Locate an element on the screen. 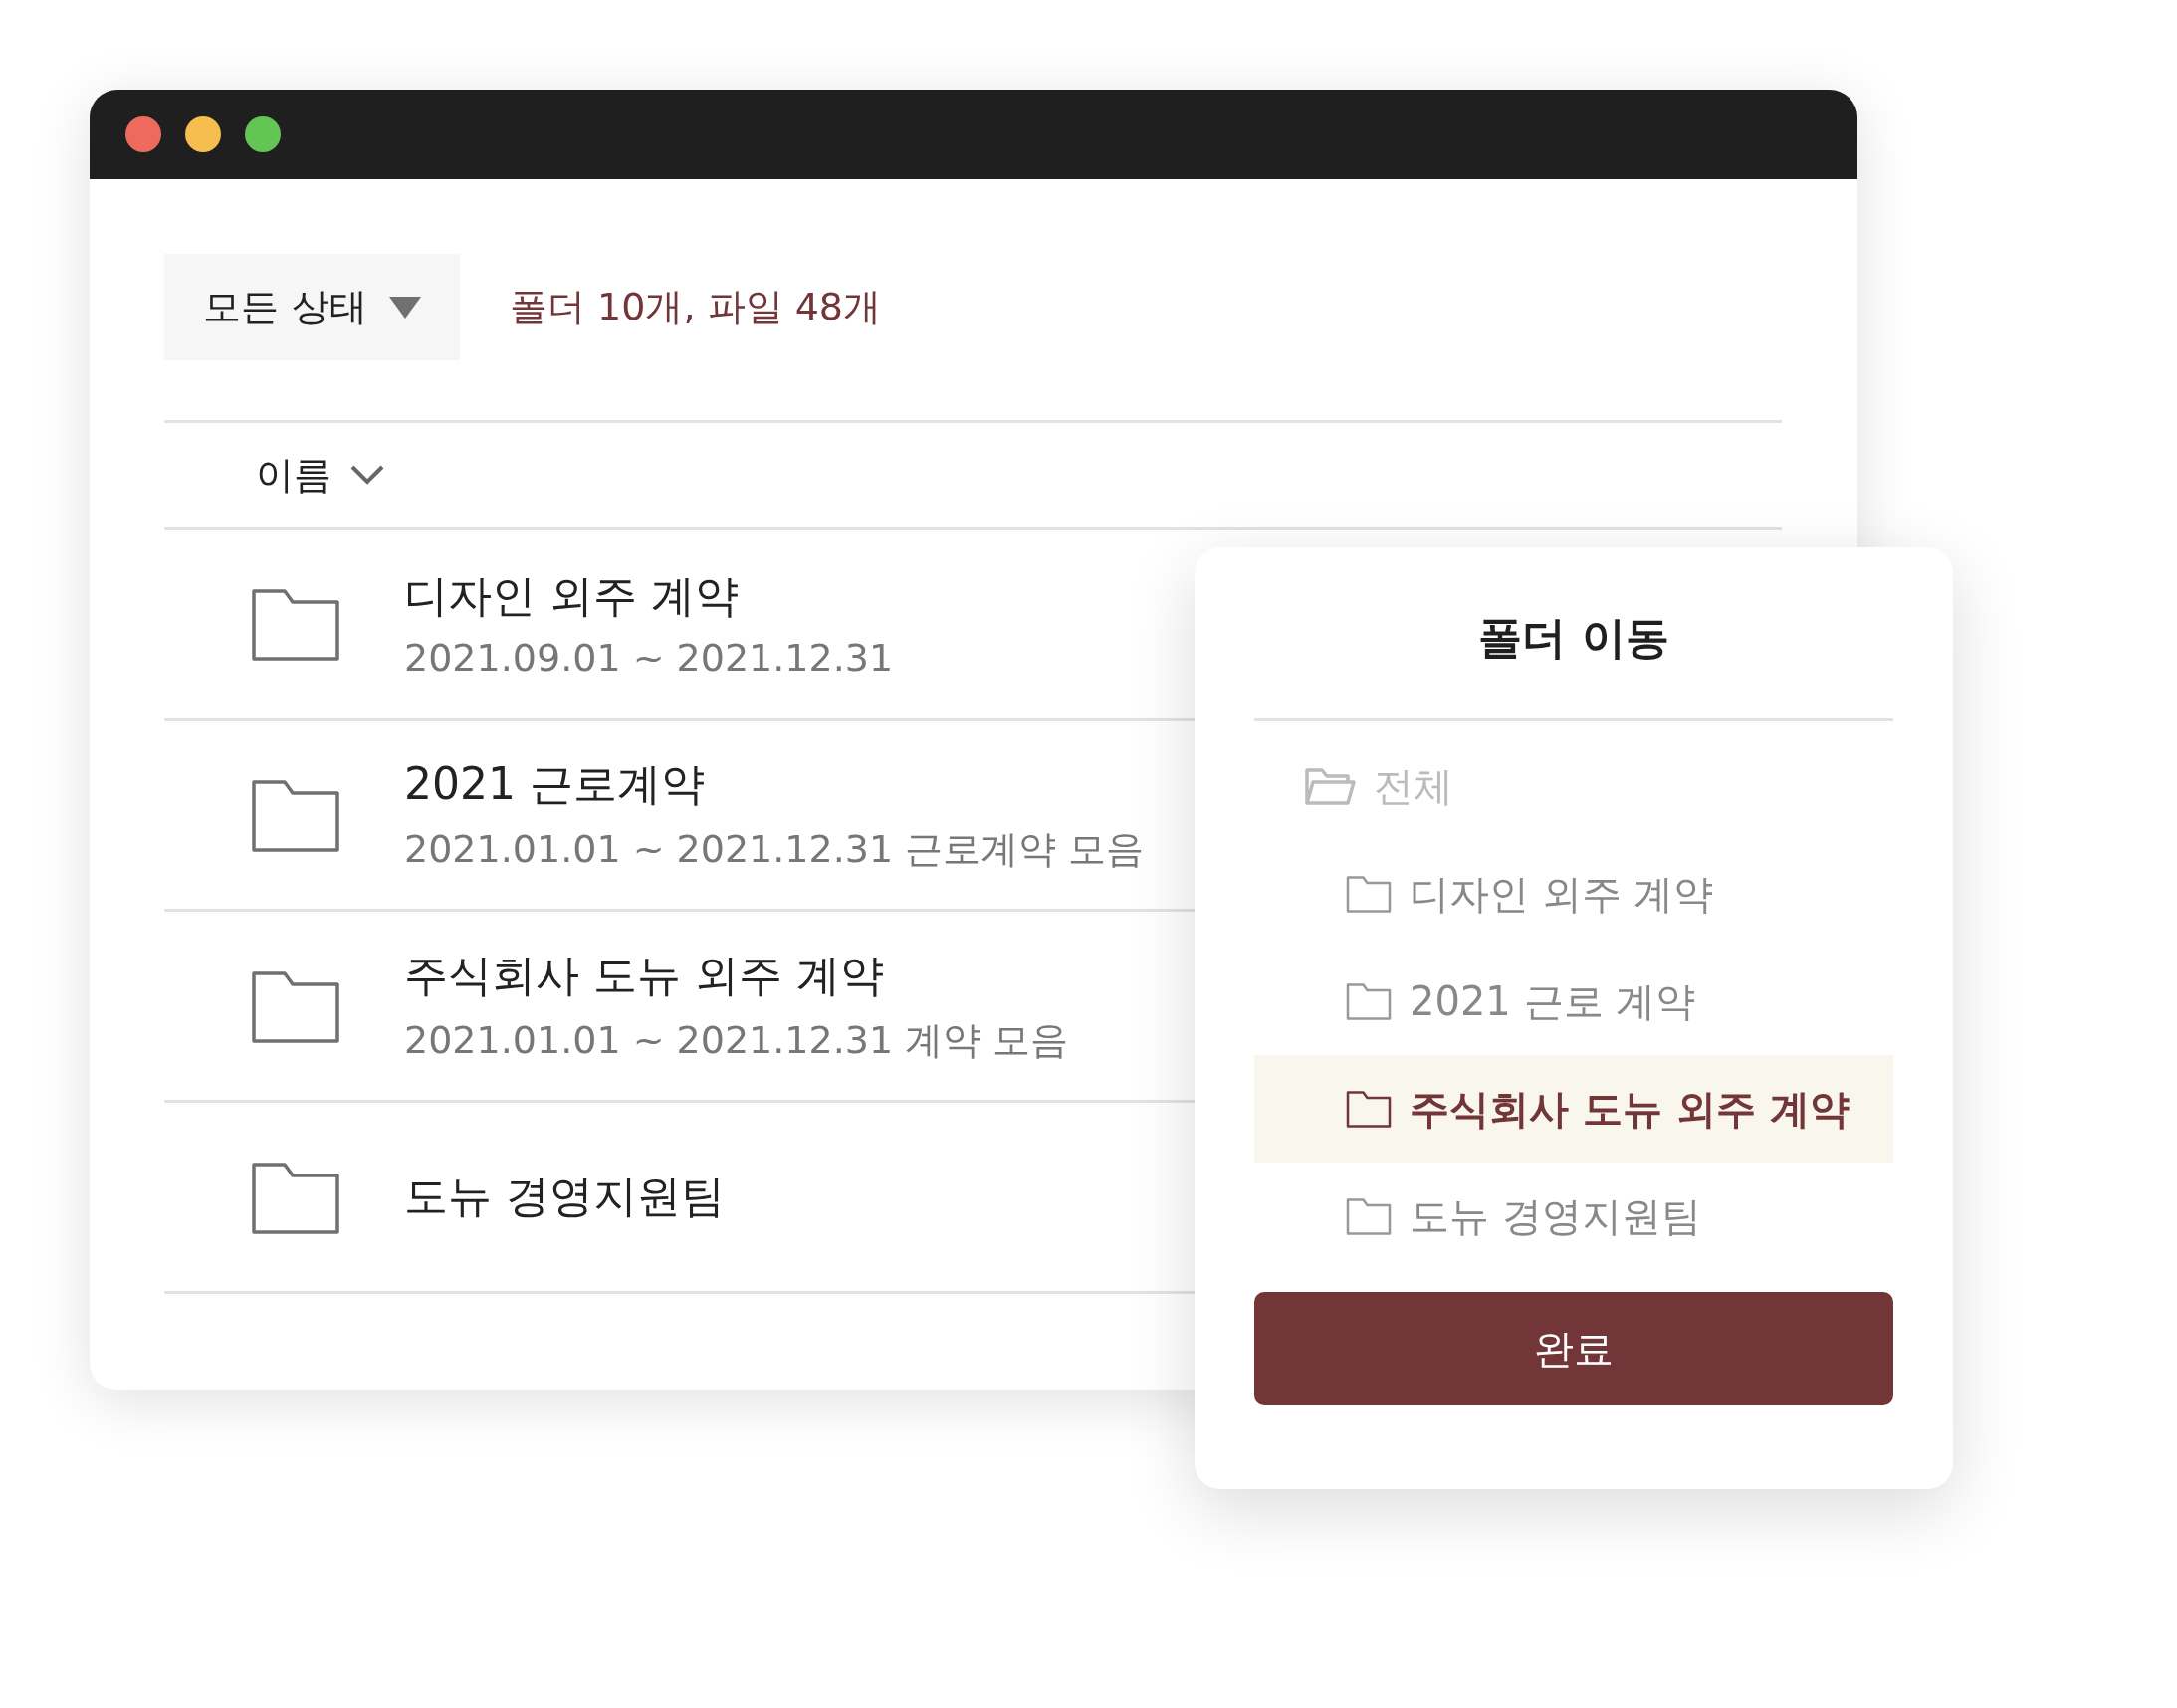 This screenshot has height=1708, width=2177. close-dot-icon is located at coordinates (143, 134).